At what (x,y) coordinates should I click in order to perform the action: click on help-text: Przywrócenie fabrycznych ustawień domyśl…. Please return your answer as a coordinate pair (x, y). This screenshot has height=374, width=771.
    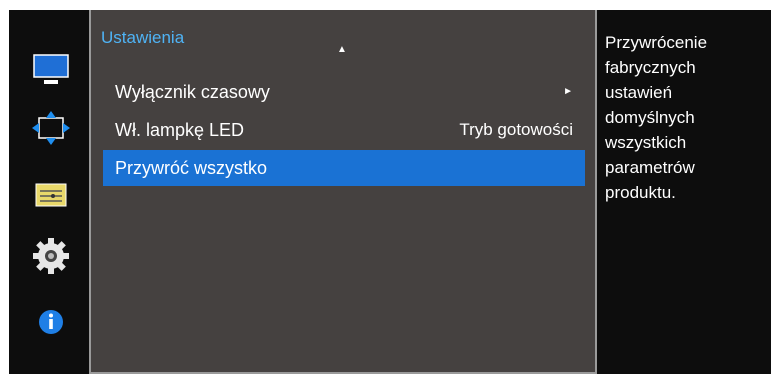
    Looking at the image, I should click on (656, 117).